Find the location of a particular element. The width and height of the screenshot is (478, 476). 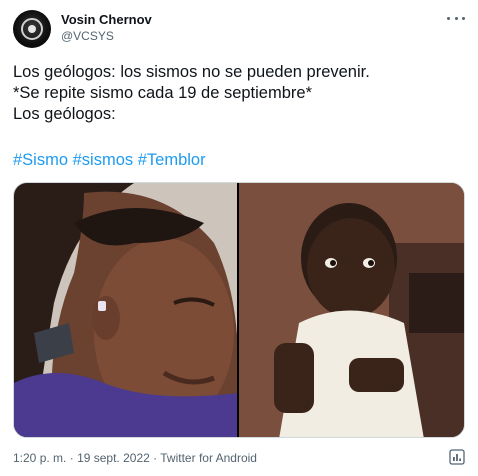

more-options-button is located at coordinates (456, 18).